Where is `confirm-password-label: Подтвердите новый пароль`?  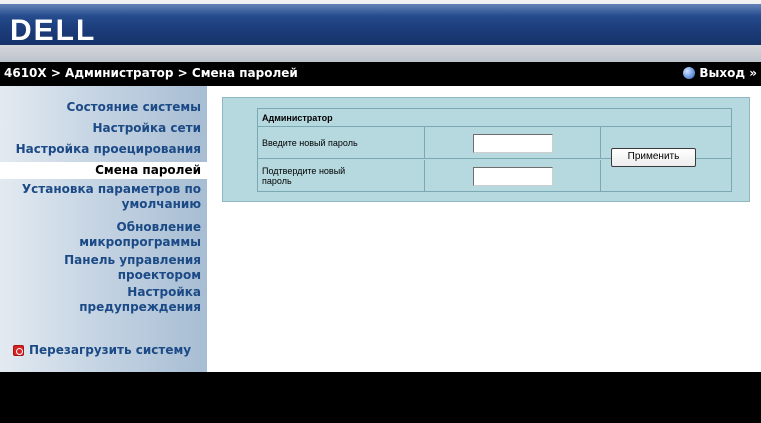 confirm-password-label: Подтвердите новый пароль is located at coordinates (341, 175).